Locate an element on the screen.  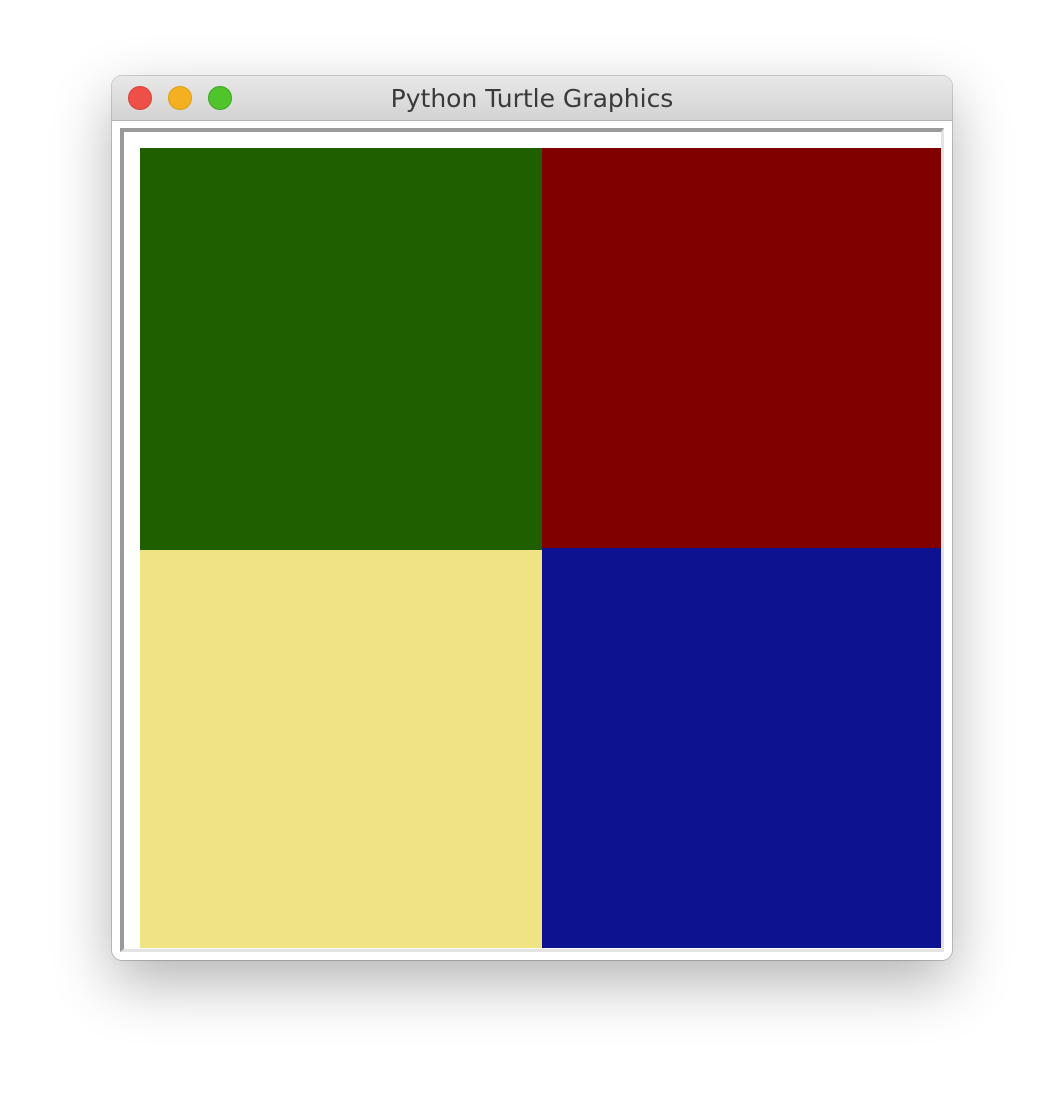
quadrant-bottom-left is located at coordinates (341, 749).